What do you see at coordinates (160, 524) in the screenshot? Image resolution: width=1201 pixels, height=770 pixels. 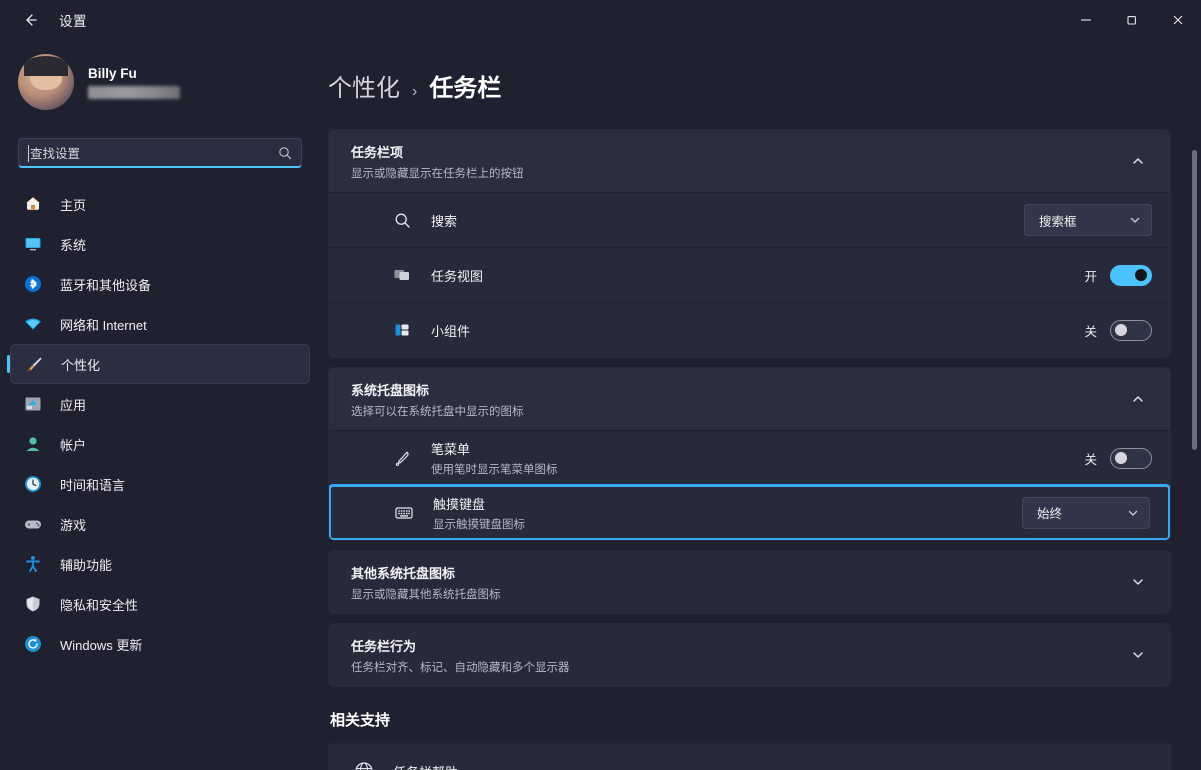 I see `sidebar-item-gaming: 游戏` at bounding box center [160, 524].